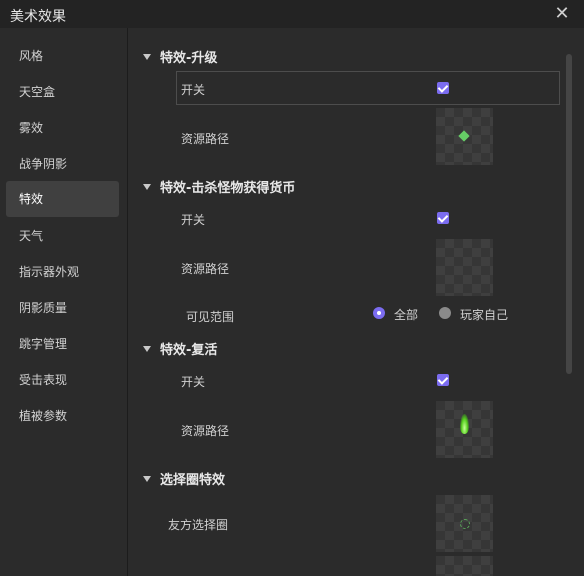 This screenshot has height=576, width=584. I want to click on visibility-label: 可见范围, so click(210, 317).